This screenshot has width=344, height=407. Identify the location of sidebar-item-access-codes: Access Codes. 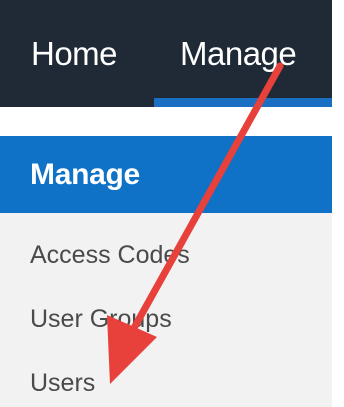
(166, 255).